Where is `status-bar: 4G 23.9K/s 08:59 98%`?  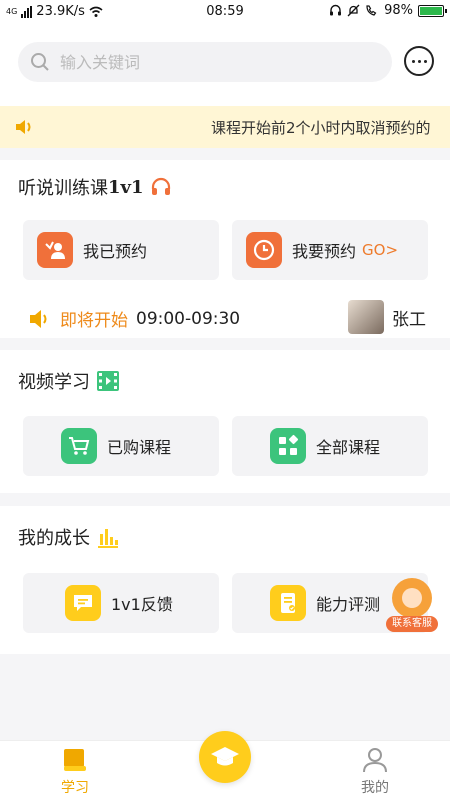 status-bar: 4G 23.9K/s 08:59 98% is located at coordinates (225, 13).